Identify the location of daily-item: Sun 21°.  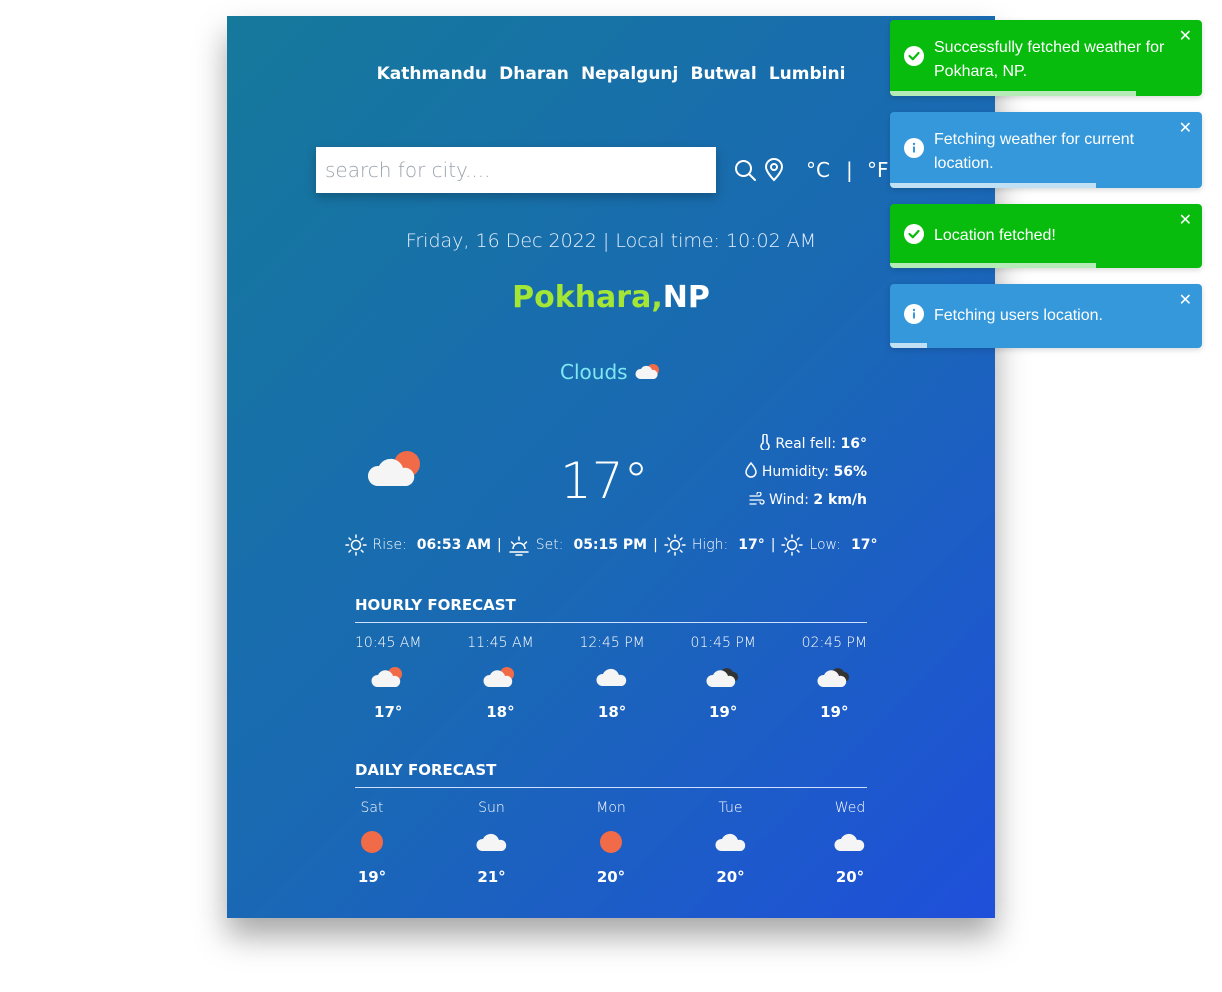
(492, 843).